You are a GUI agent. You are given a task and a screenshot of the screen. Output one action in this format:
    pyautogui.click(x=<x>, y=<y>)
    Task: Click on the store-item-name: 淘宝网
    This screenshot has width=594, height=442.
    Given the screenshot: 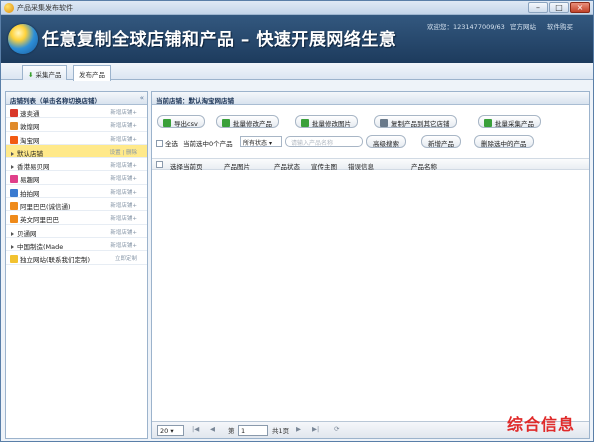 What is the action you would take?
    pyautogui.click(x=25, y=140)
    